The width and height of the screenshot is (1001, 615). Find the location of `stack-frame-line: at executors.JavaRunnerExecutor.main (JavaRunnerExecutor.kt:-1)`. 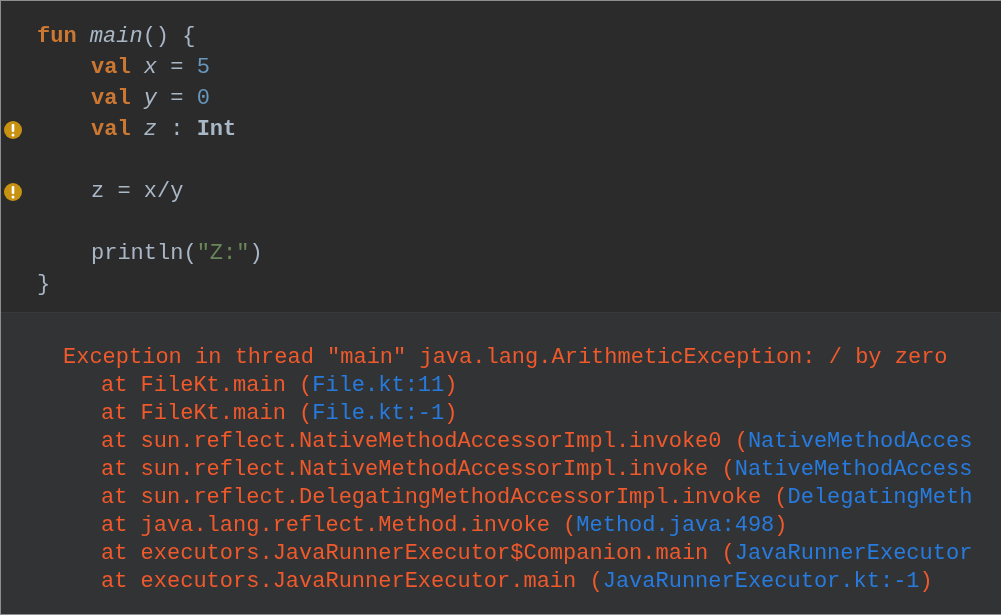

stack-frame-line: at executors.JavaRunnerExecutor.main (JavaRunnerExecutor.kt:-1) is located at coordinates (517, 581).